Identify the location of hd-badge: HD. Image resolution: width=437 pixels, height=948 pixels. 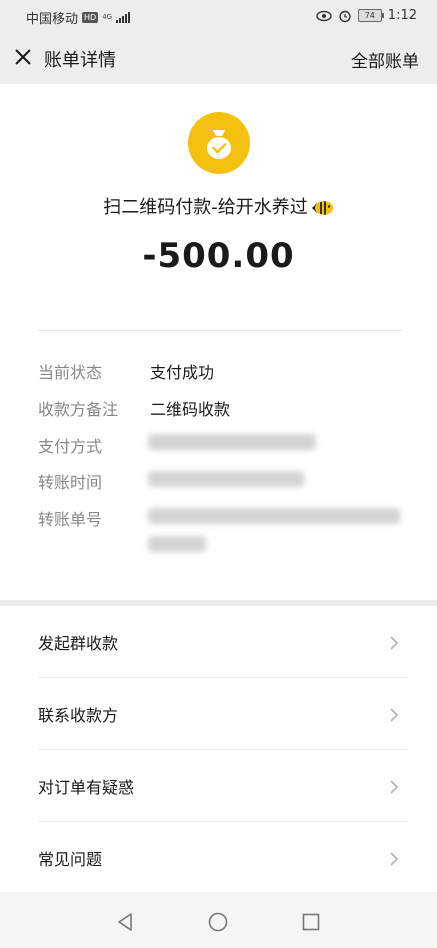
(90, 17).